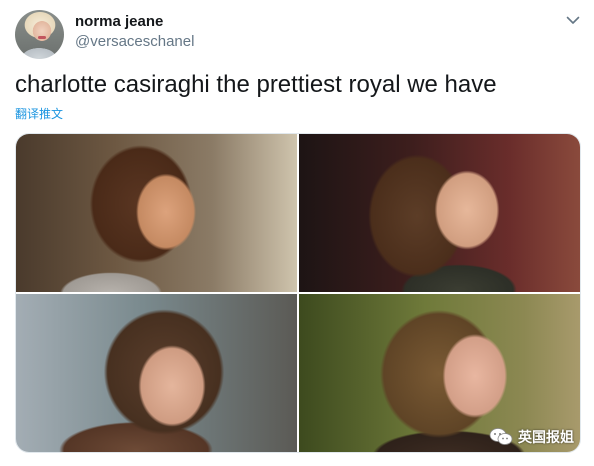 This screenshot has width=594, height=466. I want to click on translate-tweet-link: 翻译推文, so click(39, 114).